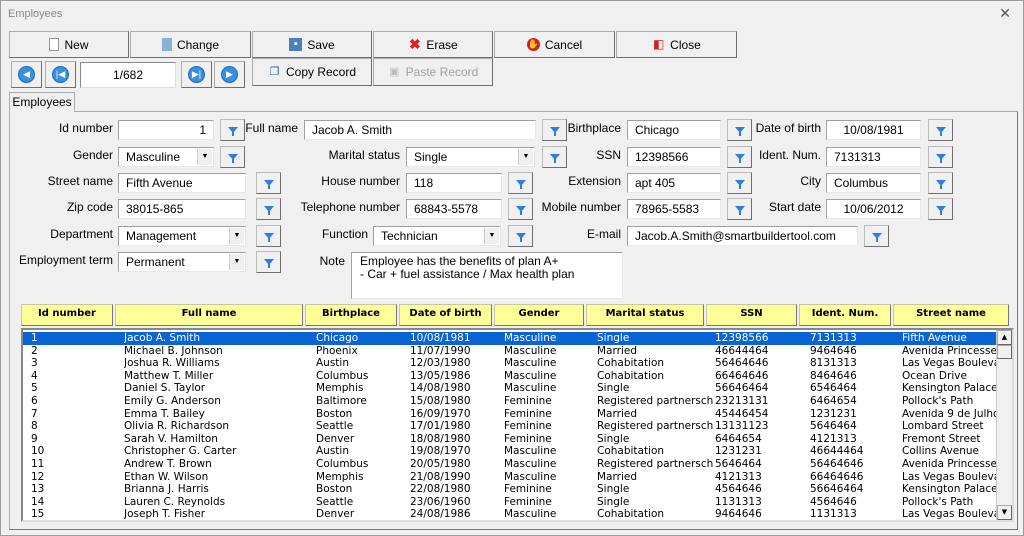  Describe the element at coordinates (229, 74) in the screenshot. I see `next-record-button: ▶` at that location.